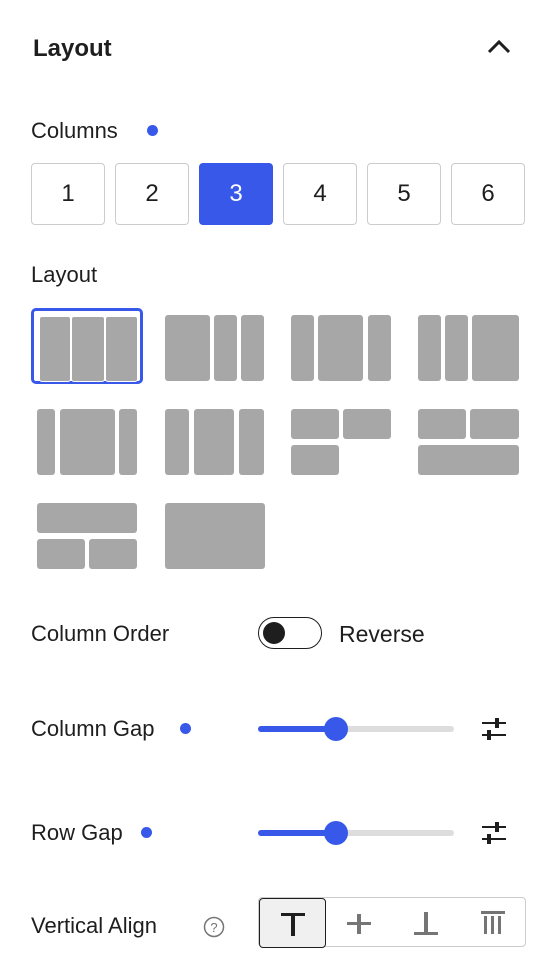  I want to click on layout-preset-two-over-full, so click(469, 442).